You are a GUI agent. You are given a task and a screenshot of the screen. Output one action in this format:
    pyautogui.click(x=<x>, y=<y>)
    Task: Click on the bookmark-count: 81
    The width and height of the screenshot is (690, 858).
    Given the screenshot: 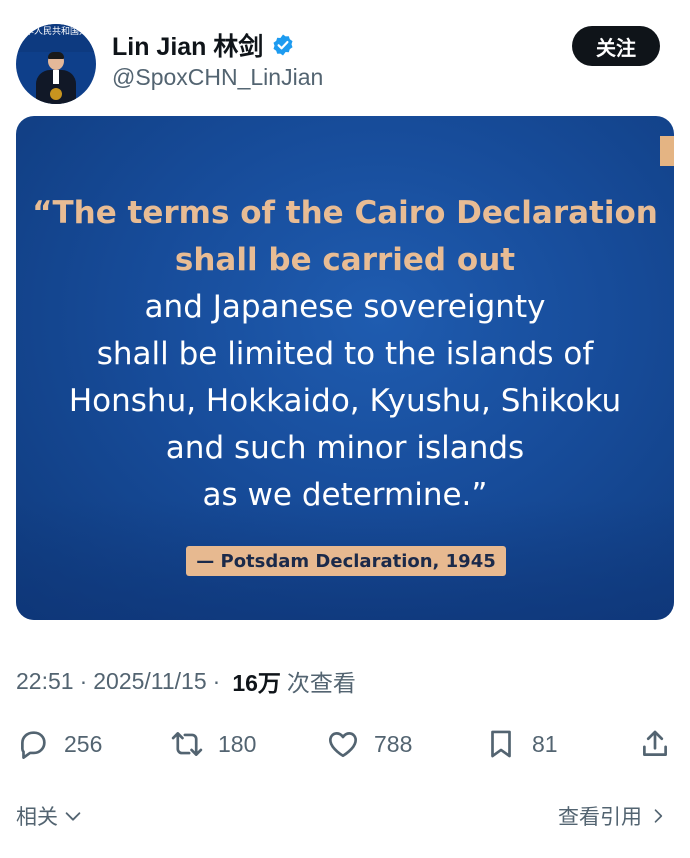 What is the action you would take?
    pyautogui.click(x=545, y=743)
    